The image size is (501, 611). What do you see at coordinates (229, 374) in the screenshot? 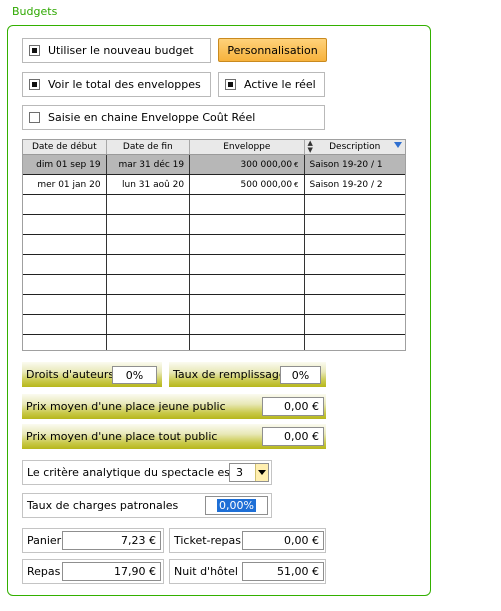
I see `fill-rate-label: Taux de remplissage` at bounding box center [229, 374].